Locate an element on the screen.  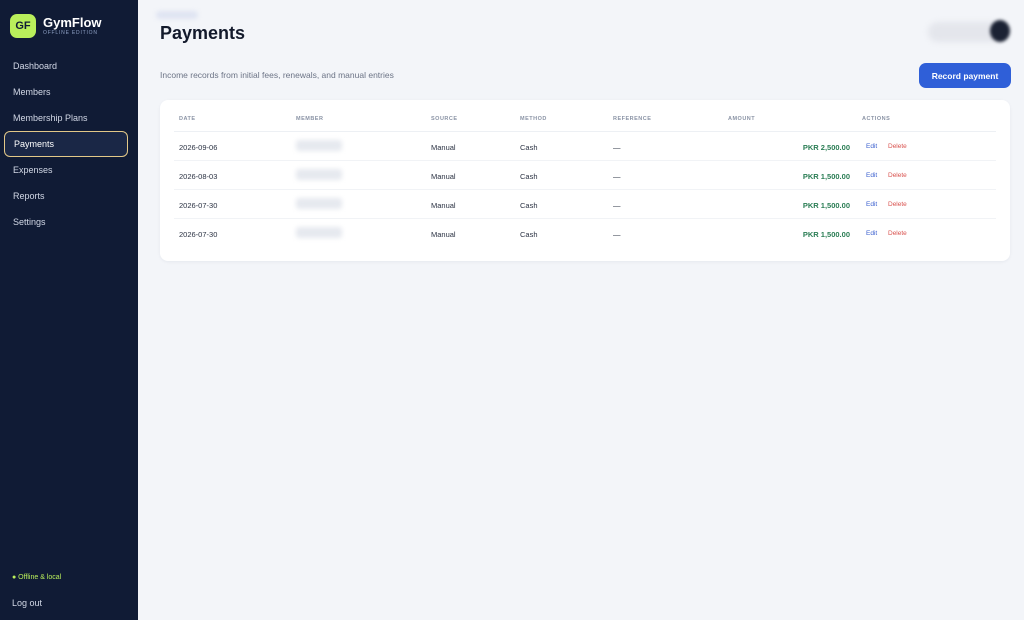
offline-status: ● Offline & local is located at coordinates (37, 577).